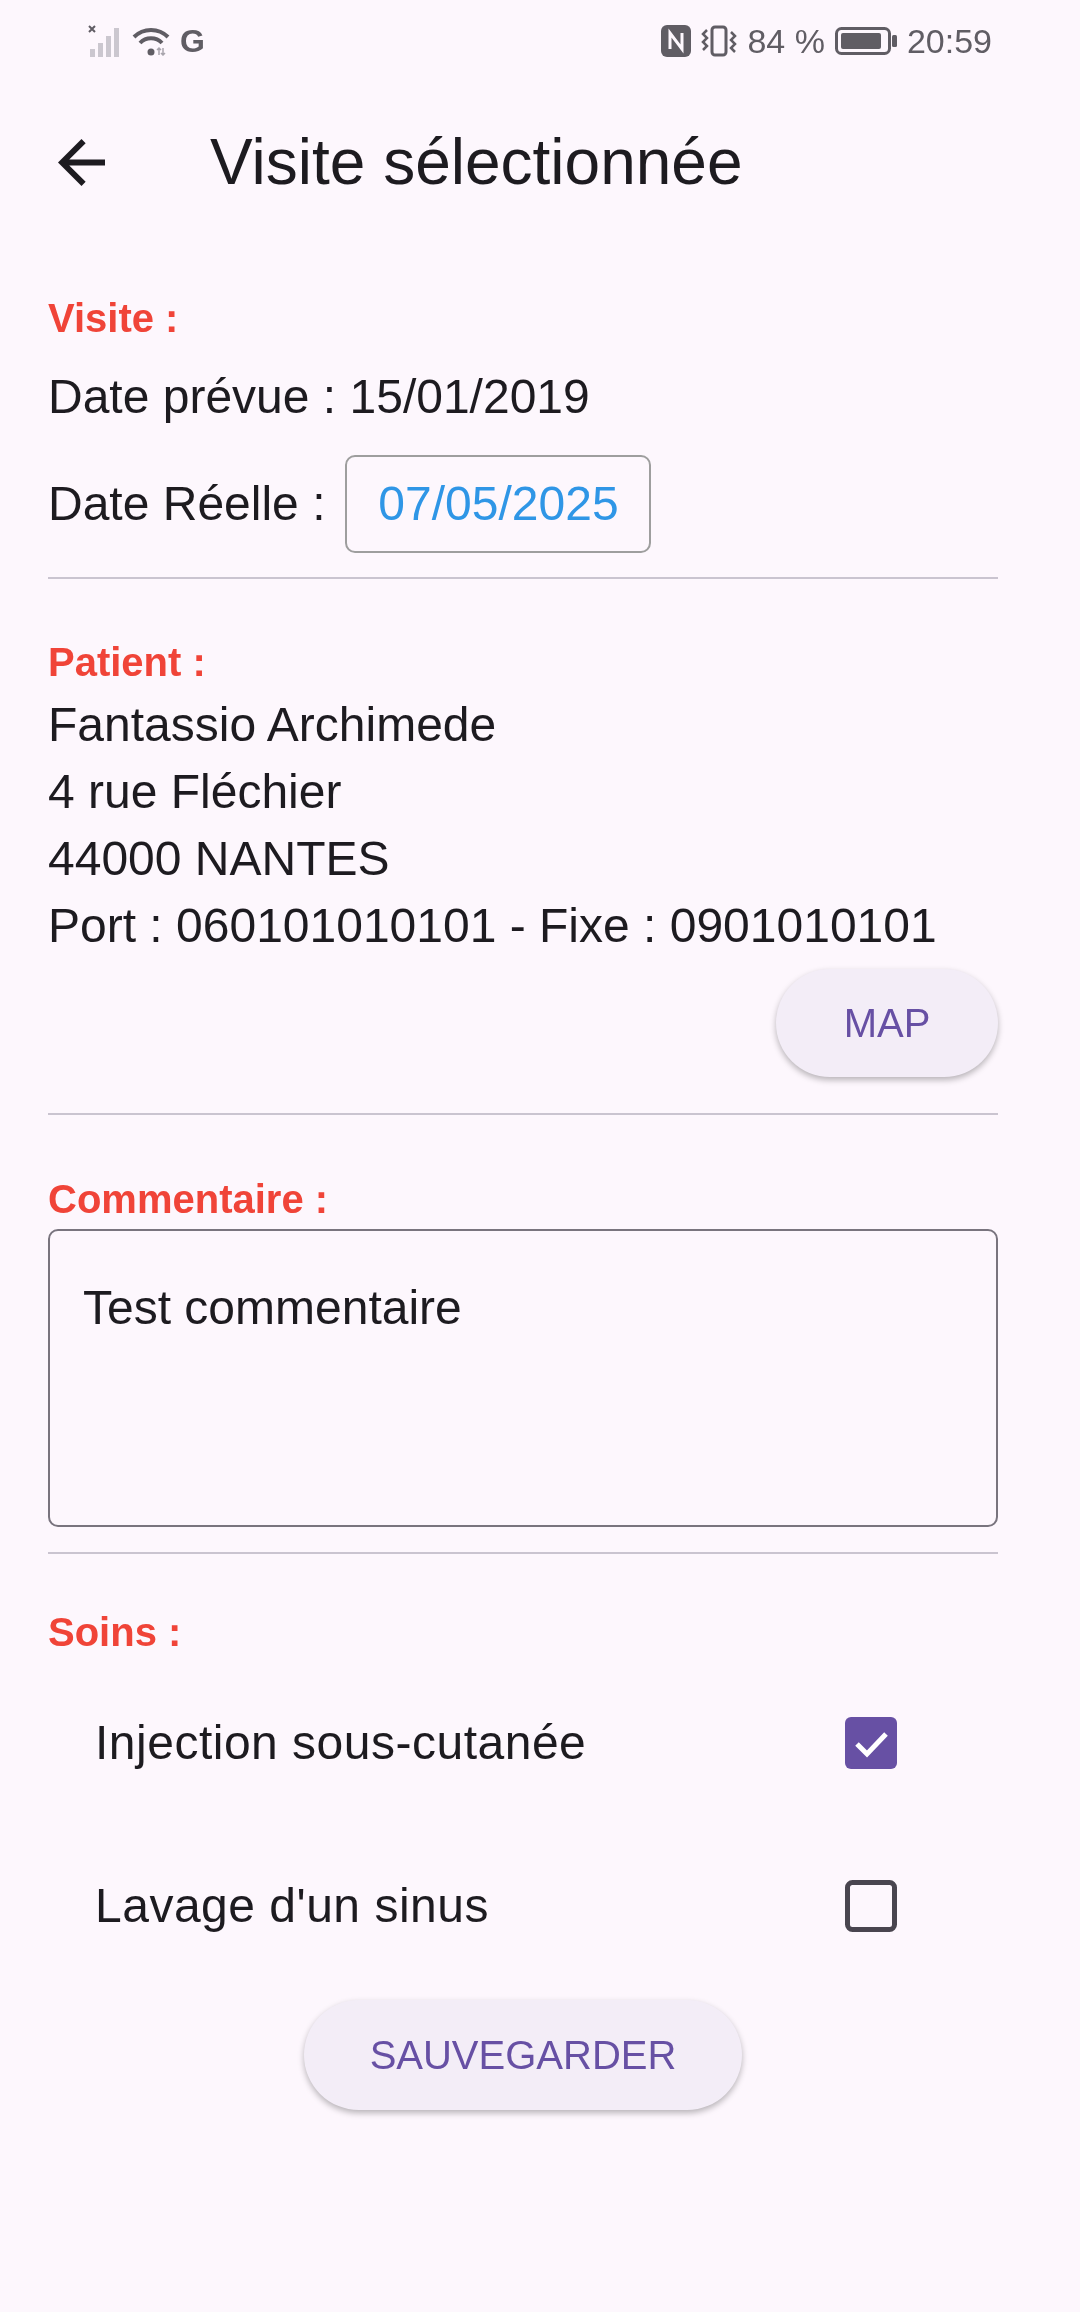 The image size is (1080, 2312). I want to click on actual-date-label: Date Réelle :, so click(187, 504).